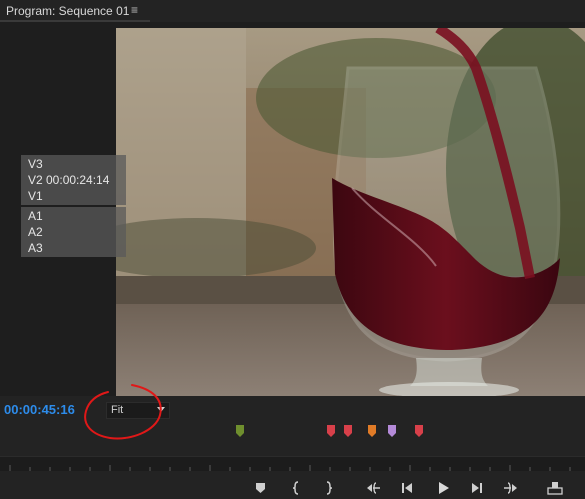 Image resolution: width=585 pixels, height=499 pixels. Describe the element at coordinates (73, 232) in the screenshot. I see `audio-track-list: A1 A2 A3` at that location.